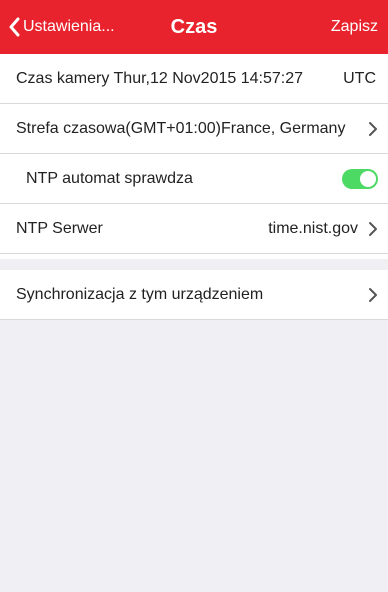 This screenshot has height=592, width=388. What do you see at coordinates (194, 179) in the screenshot?
I see `ntp-auto-row: NTP automat sprawdza` at bounding box center [194, 179].